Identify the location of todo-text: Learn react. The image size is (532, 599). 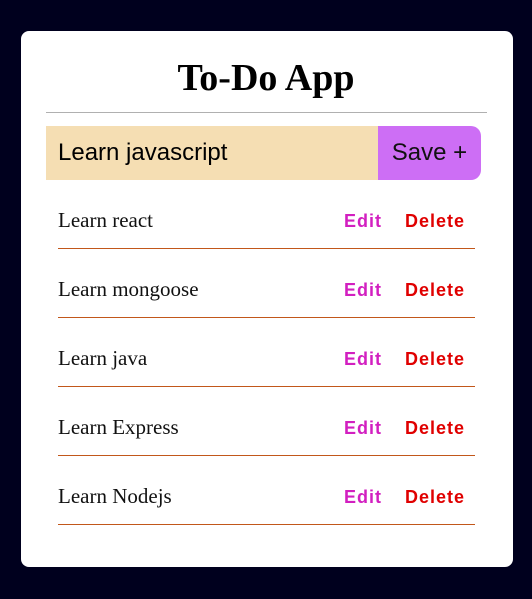
(106, 220).